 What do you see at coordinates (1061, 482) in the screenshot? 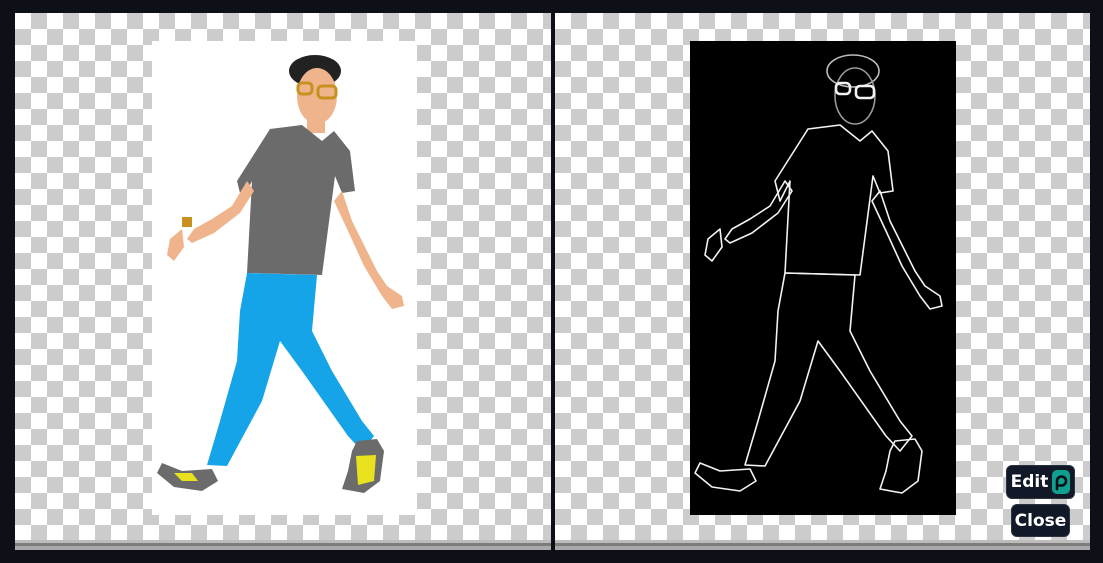
I see `photopea-logo-icon` at bounding box center [1061, 482].